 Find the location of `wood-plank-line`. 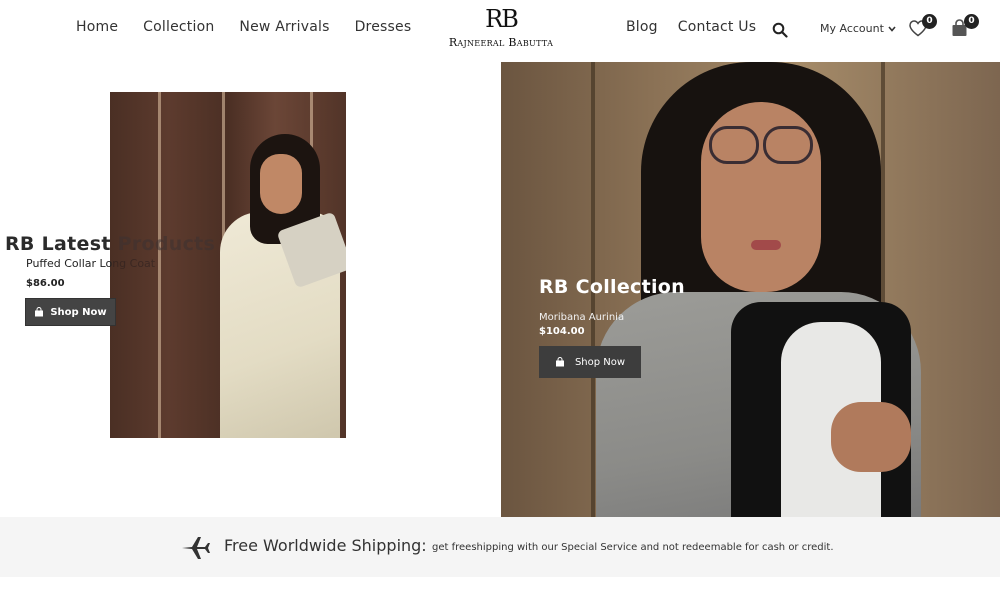

wood-plank-line is located at coordinates (159, 265).